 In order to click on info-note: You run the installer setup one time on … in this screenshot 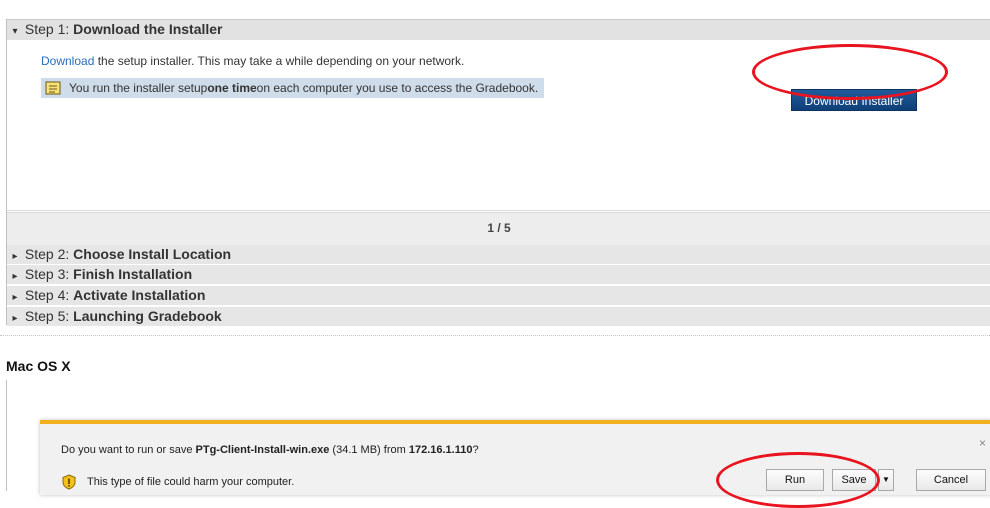, I will do `click(293, 88)`.